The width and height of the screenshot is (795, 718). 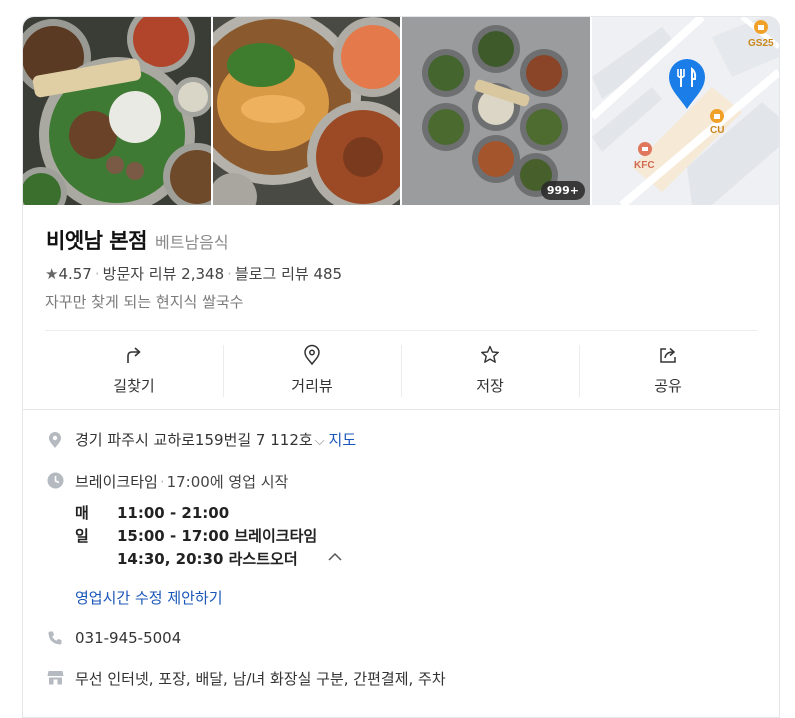 I want to click on directions-label: 길찾기, so click(x=134, y=386).